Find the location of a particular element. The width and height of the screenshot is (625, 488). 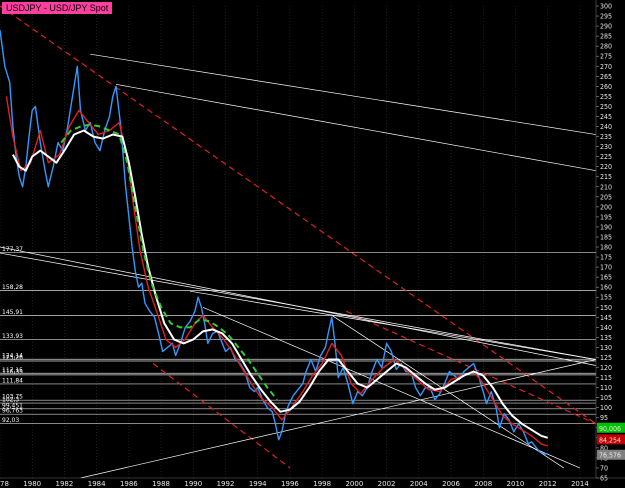

y-tick-label: 70 is located at coordinates (604, 468).